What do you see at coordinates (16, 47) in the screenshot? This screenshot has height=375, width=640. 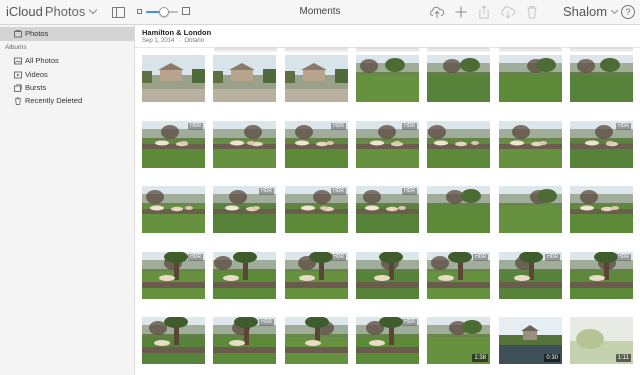 I see `albums-header: Albums` at bounding box center [16, 47].